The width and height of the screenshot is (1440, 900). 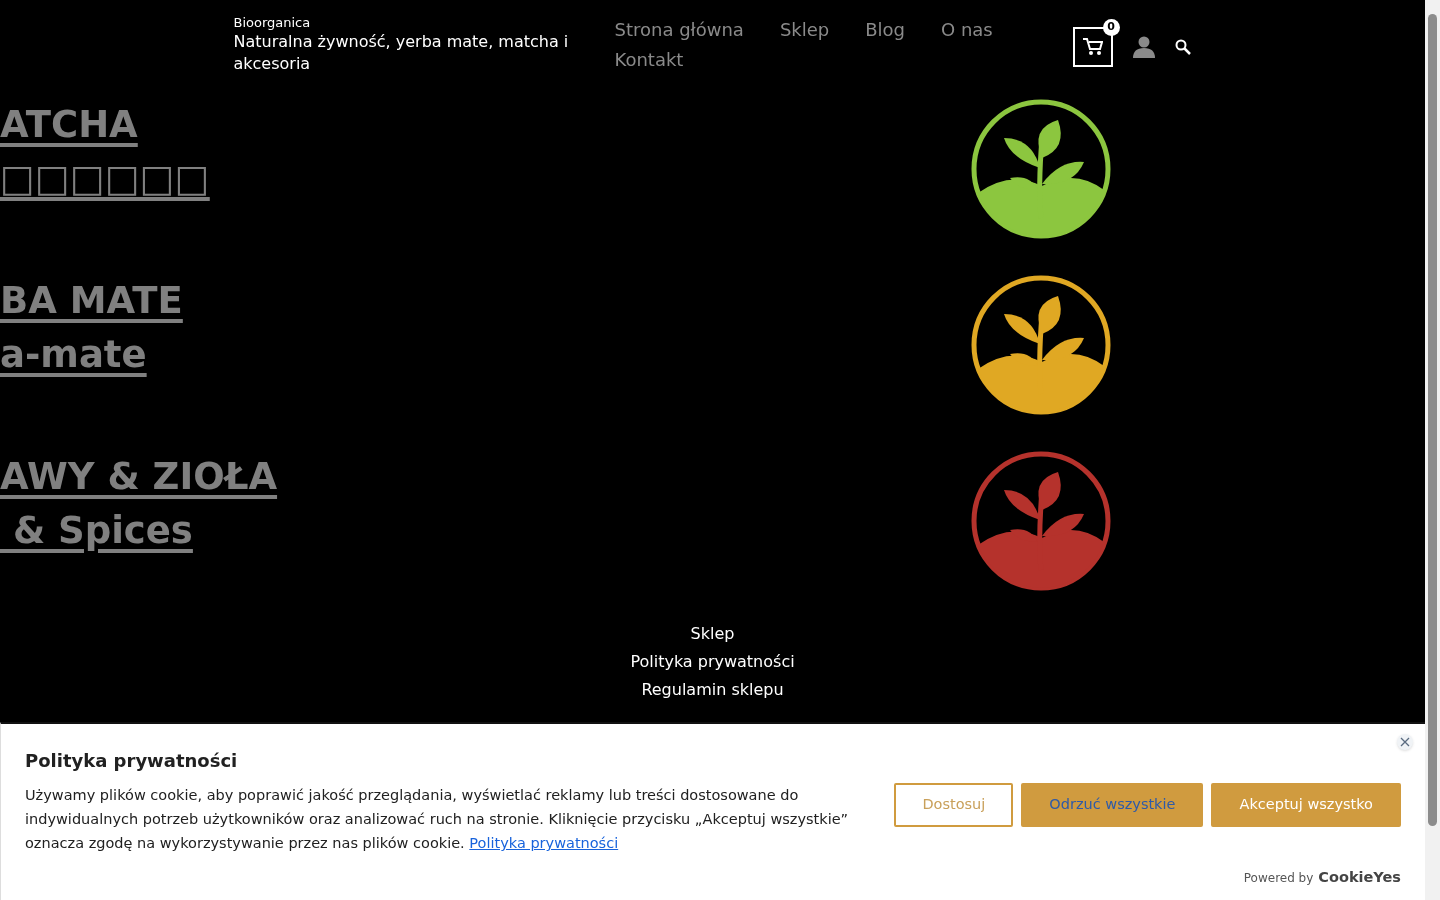 What do you see at coordinates (544, 843) in the screenshot?
I see `privacy-link: Polityka prywatności` at bounding box center [544, 843].